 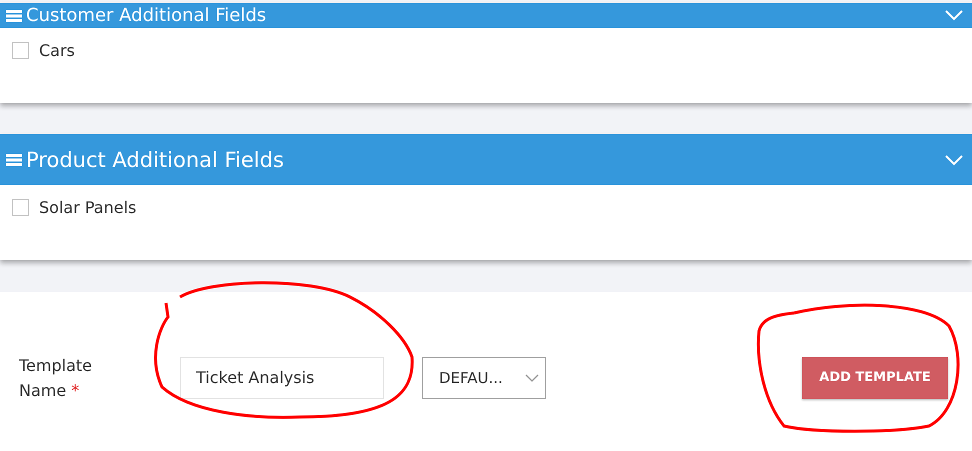 What do you see at coordinates (282, 377) in the screenshot?
I see `input-field: Ticket Analysis` at bounding box center [282, 377].